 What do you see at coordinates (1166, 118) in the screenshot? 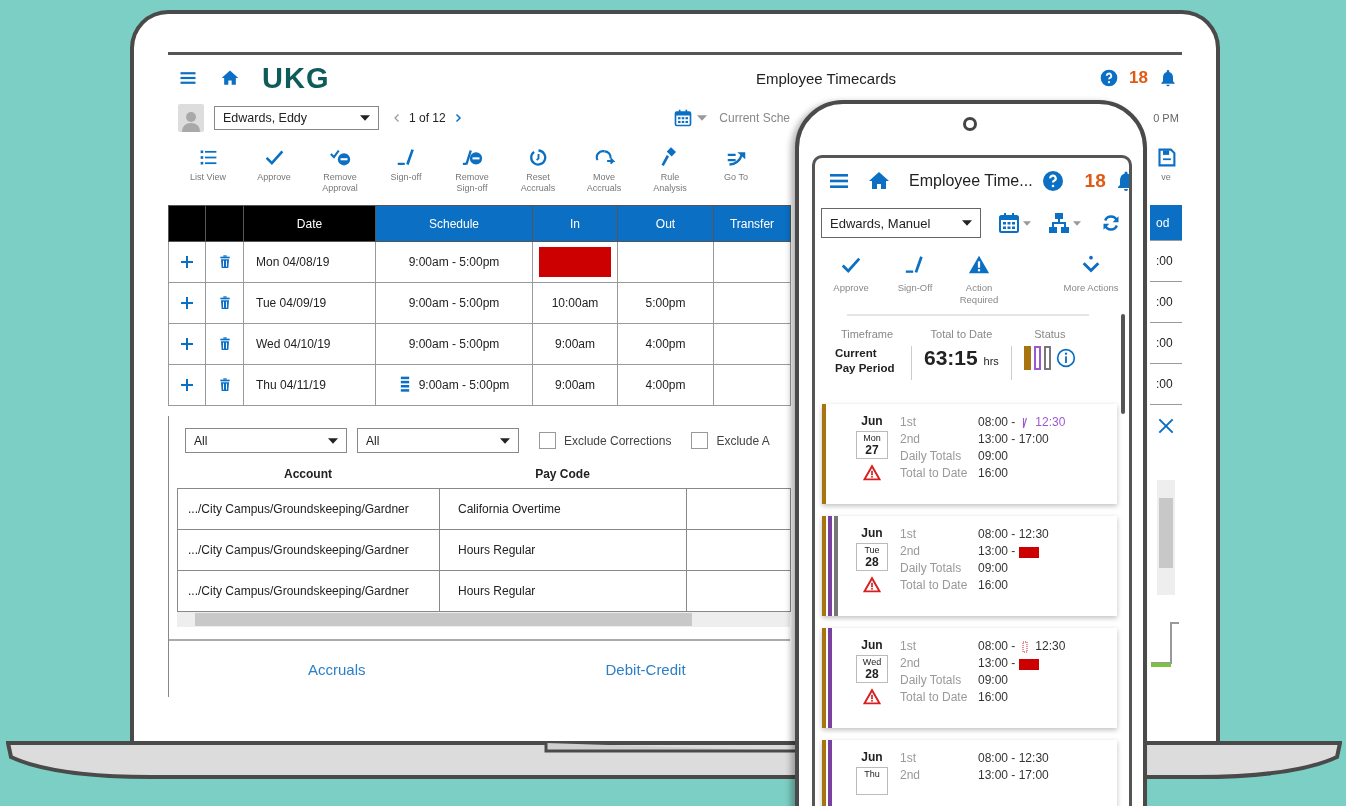
I see `time-text: 0 PM` at bounding box center [1166, 118].